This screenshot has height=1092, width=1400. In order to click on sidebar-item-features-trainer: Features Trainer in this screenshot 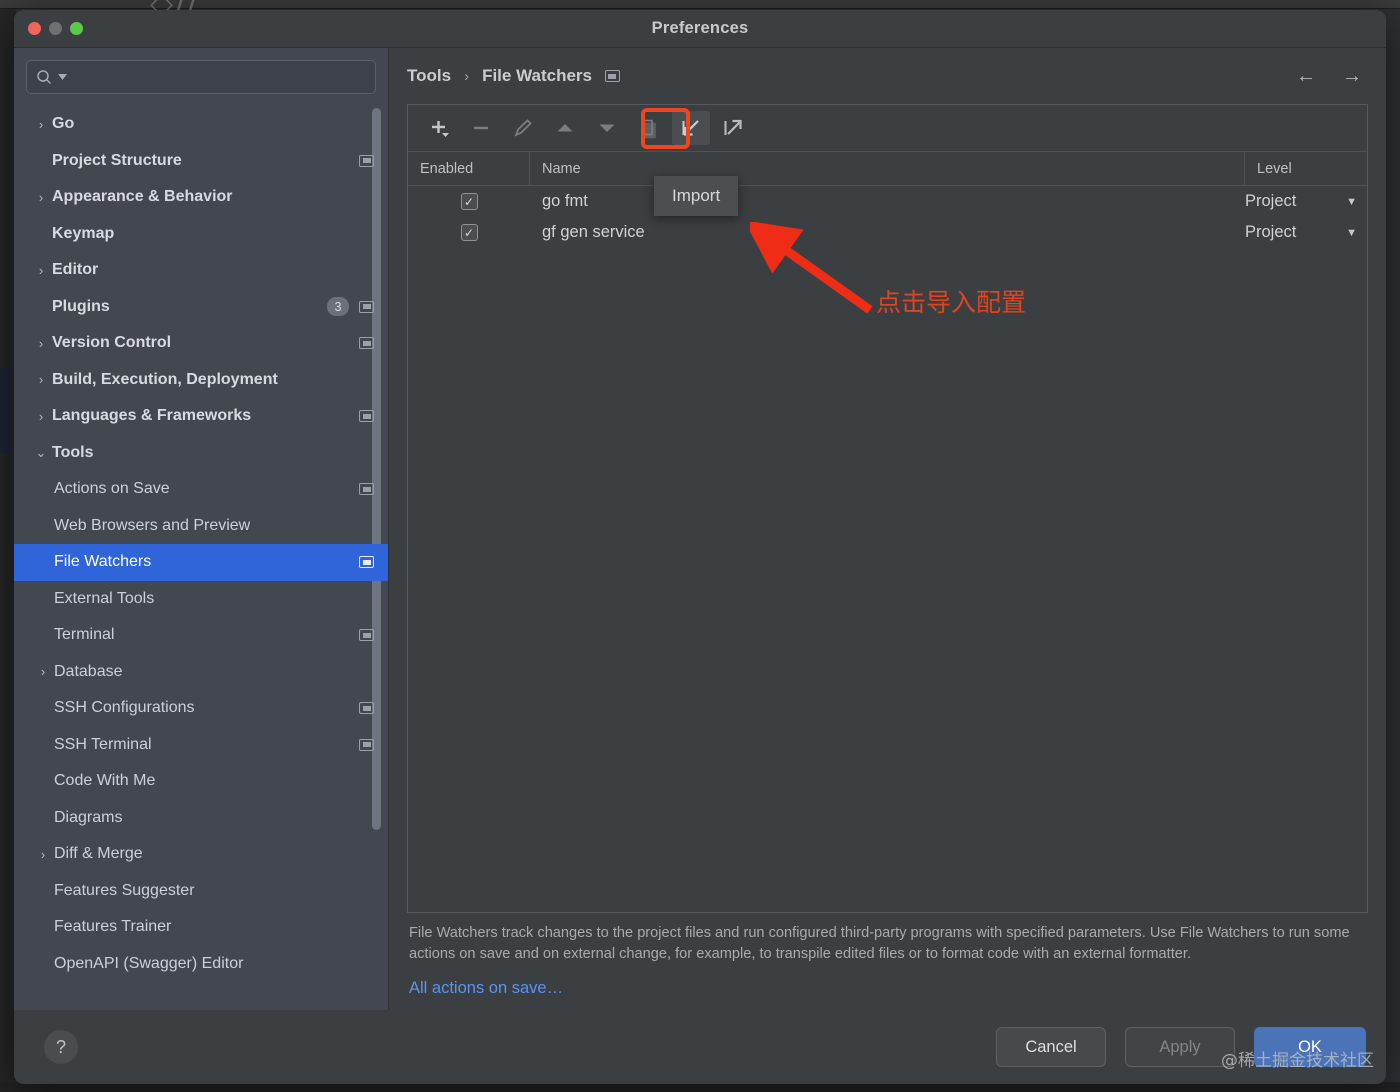, I will do `click(201, 927)`.